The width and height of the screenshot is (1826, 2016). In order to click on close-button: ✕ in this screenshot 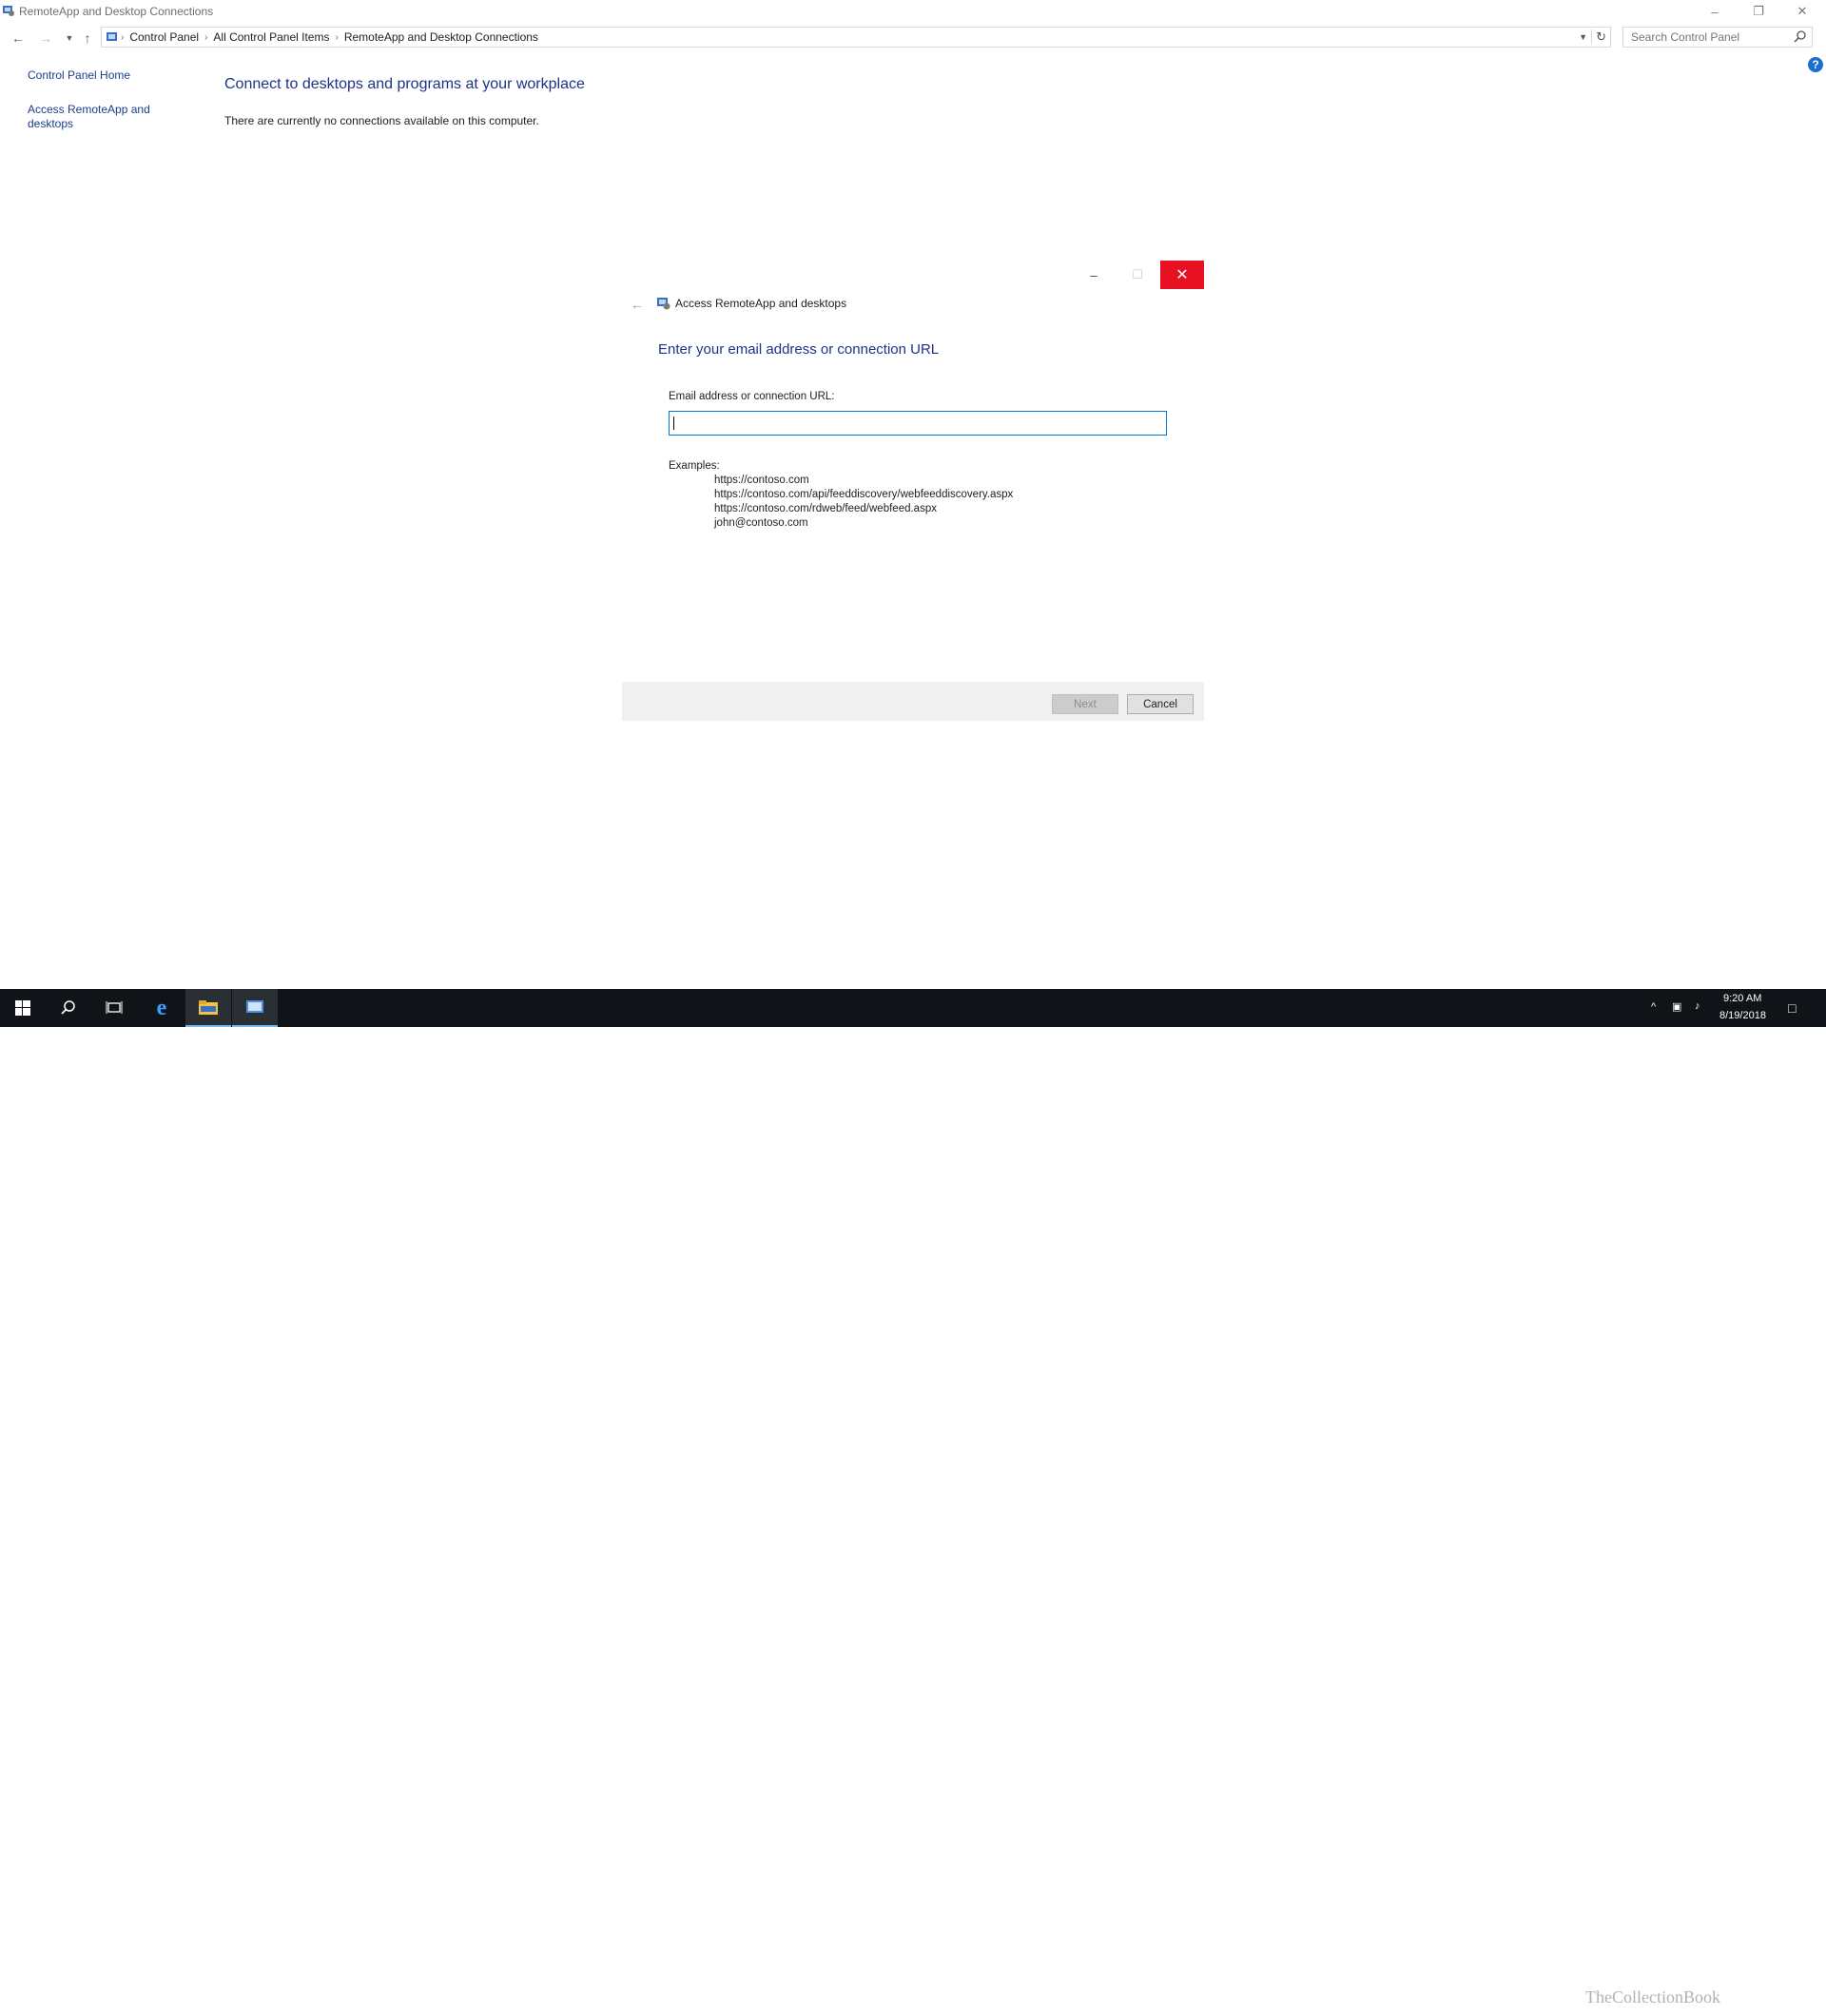, I will do `click(1802, 11)`.